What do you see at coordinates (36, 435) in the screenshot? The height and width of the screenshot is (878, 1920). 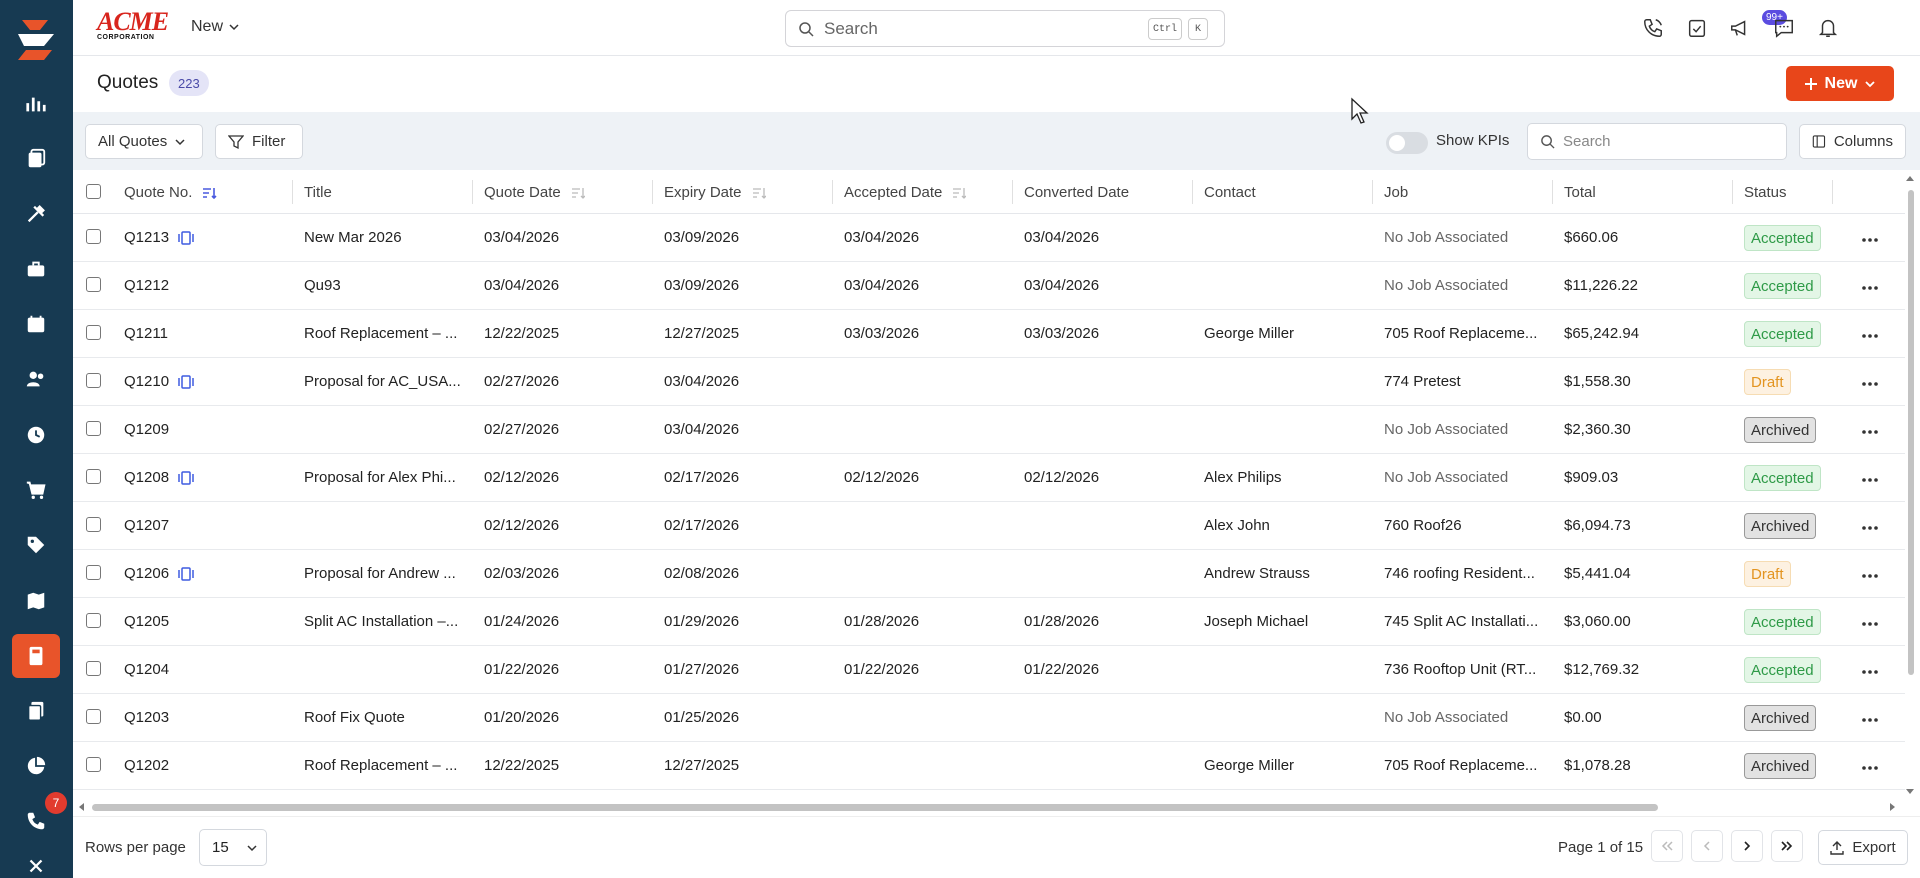 I see `sidebar-item-clock` at bounding box center [36, 435].